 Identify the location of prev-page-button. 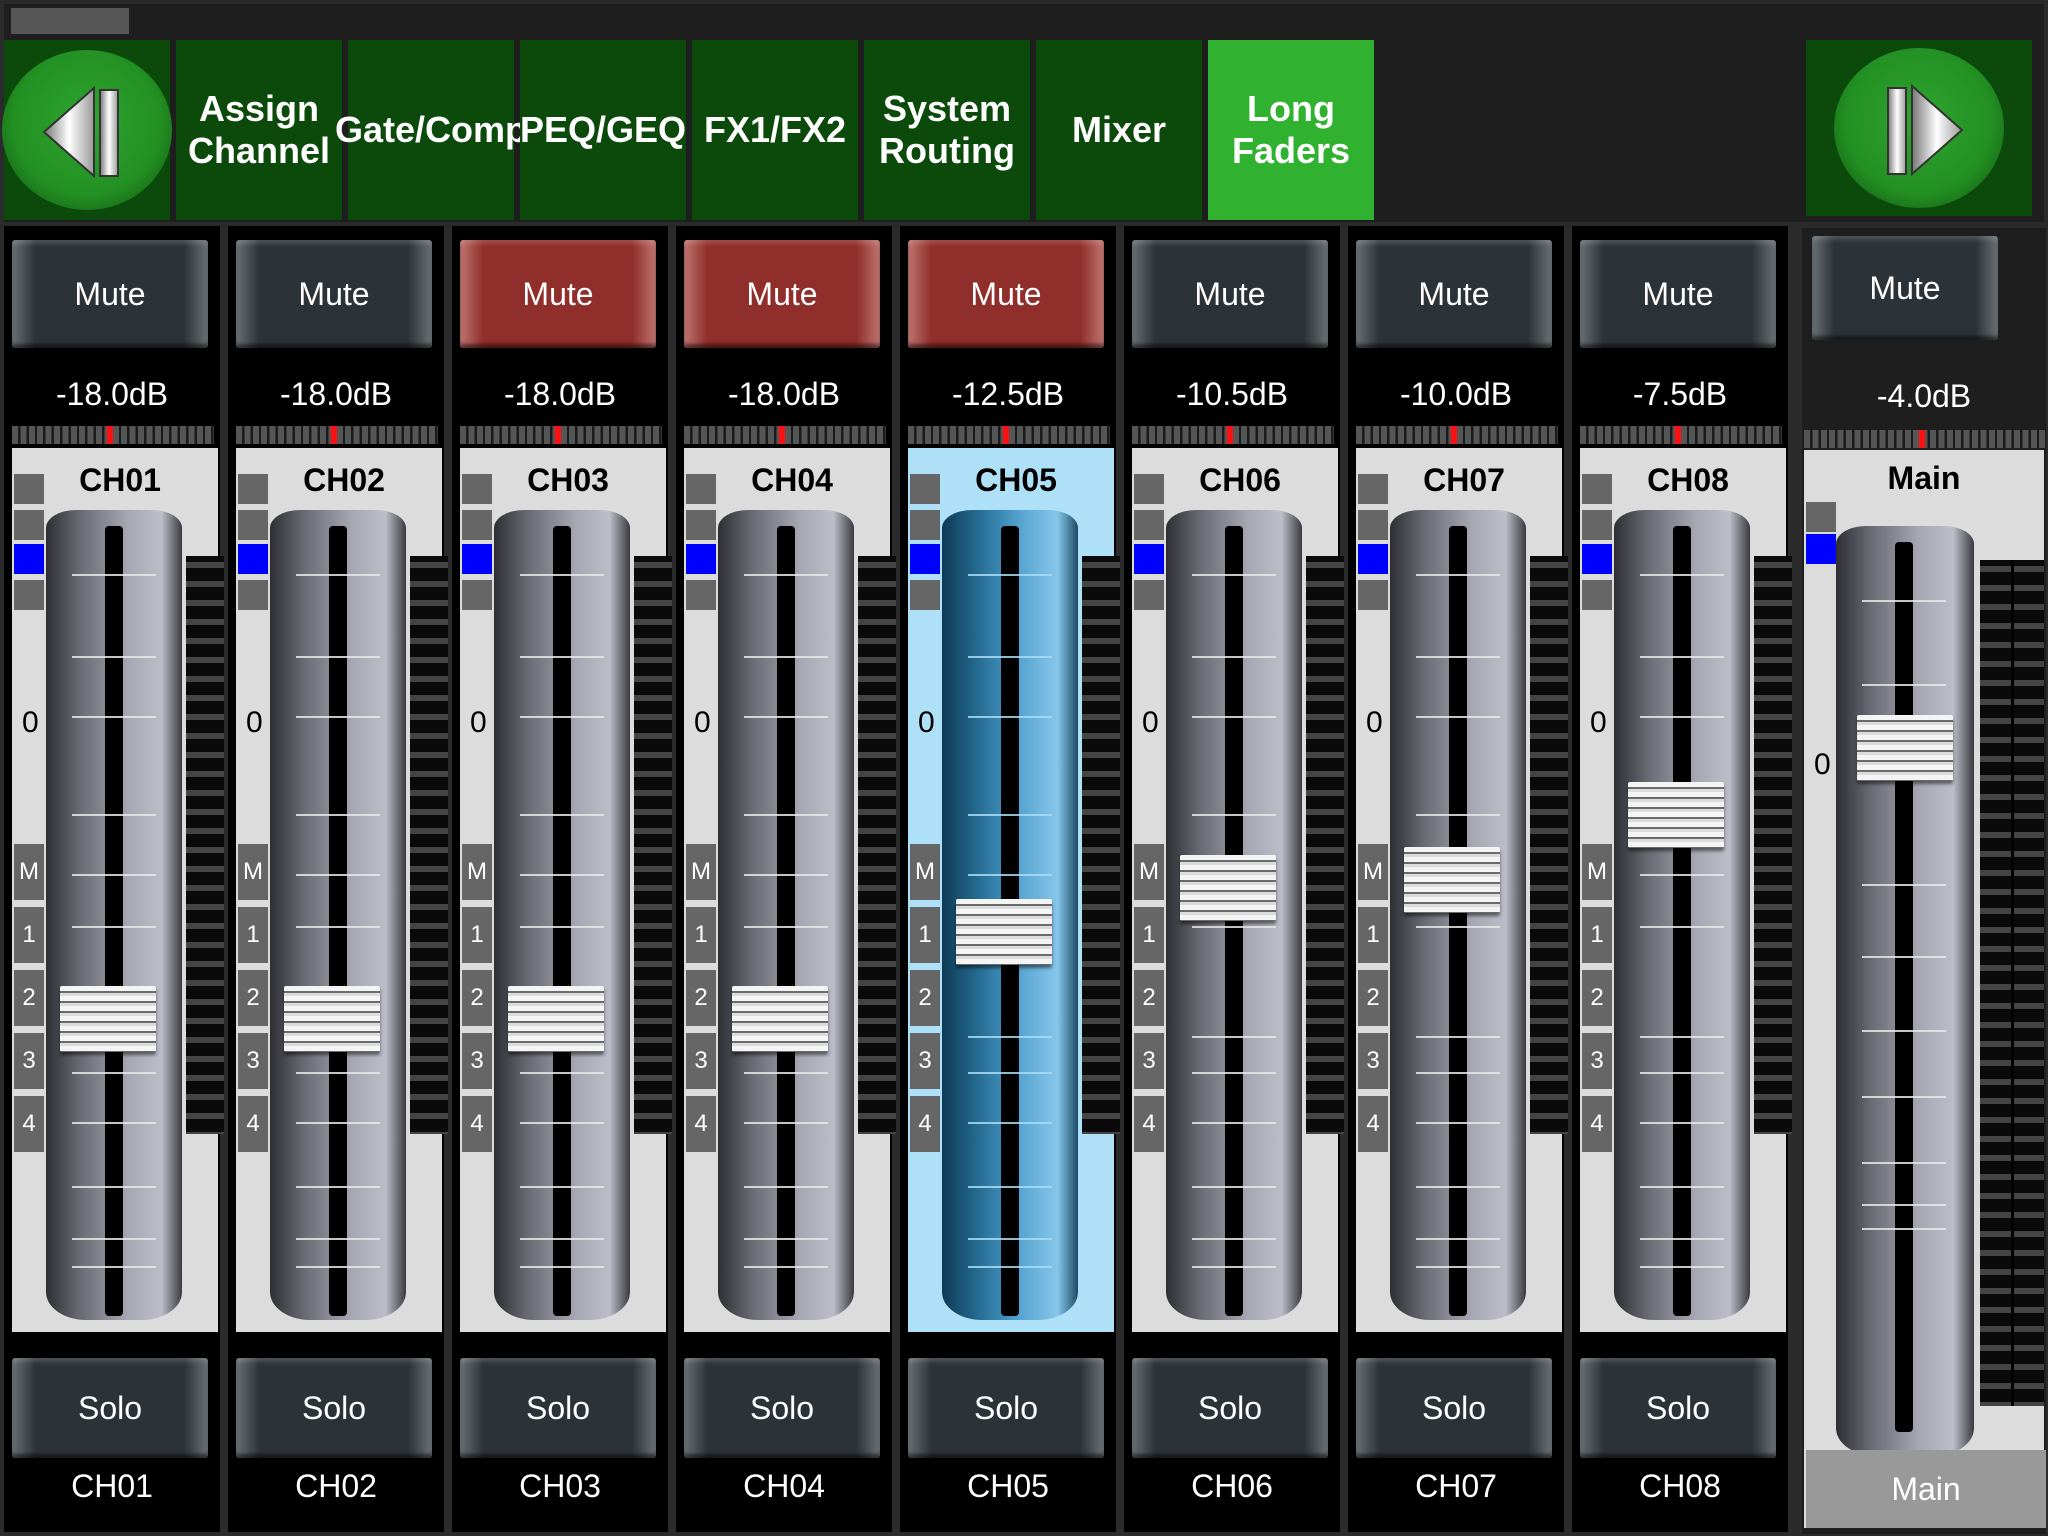
(87, 130).